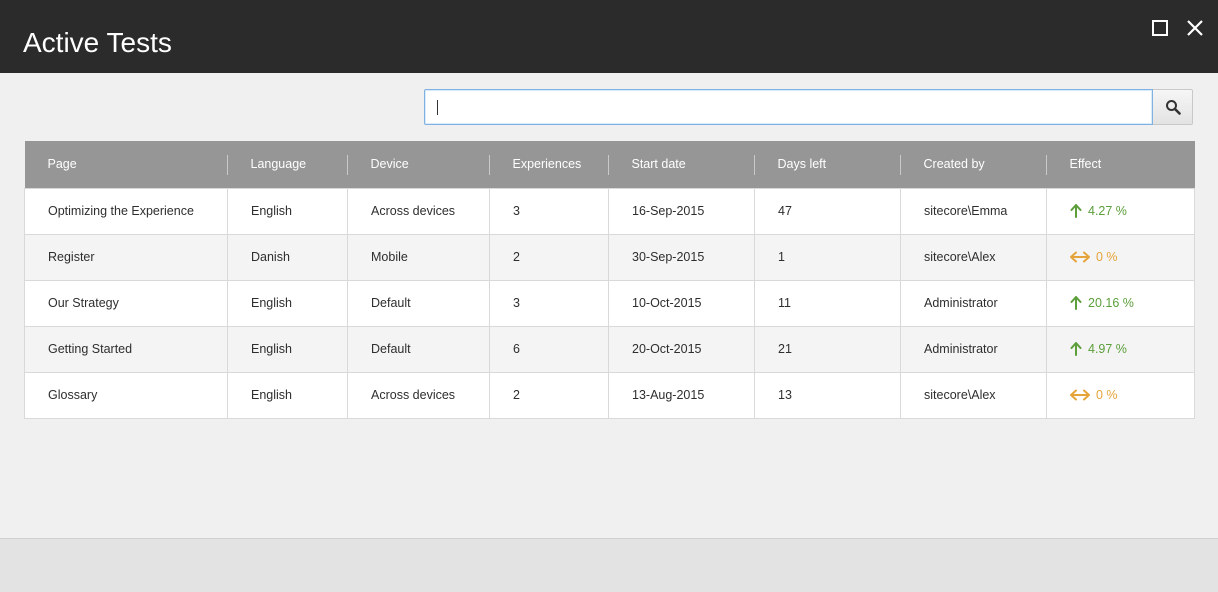  I want to click on close-icon, so click(1195, 28).